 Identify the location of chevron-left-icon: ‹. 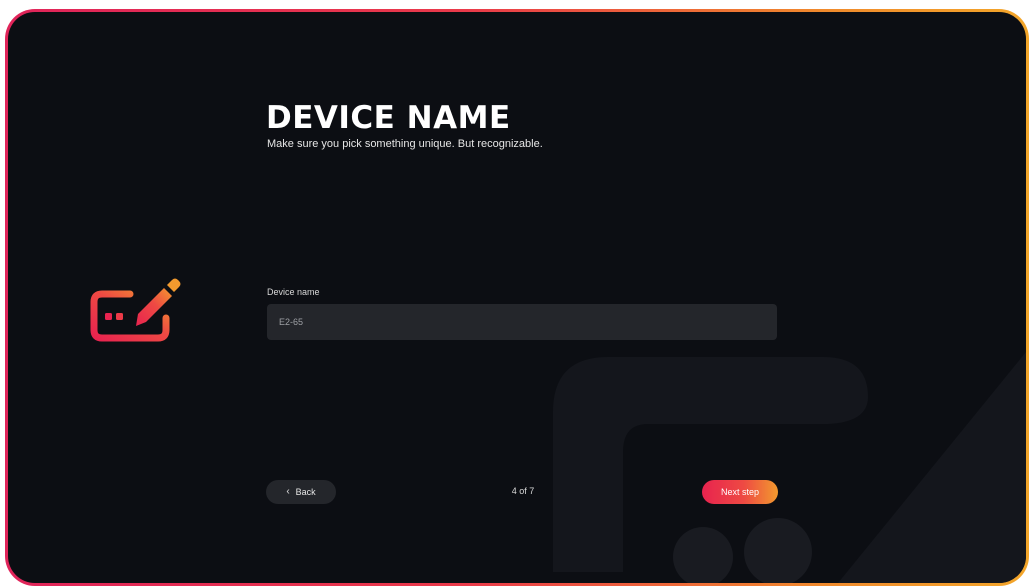
(288, 491).